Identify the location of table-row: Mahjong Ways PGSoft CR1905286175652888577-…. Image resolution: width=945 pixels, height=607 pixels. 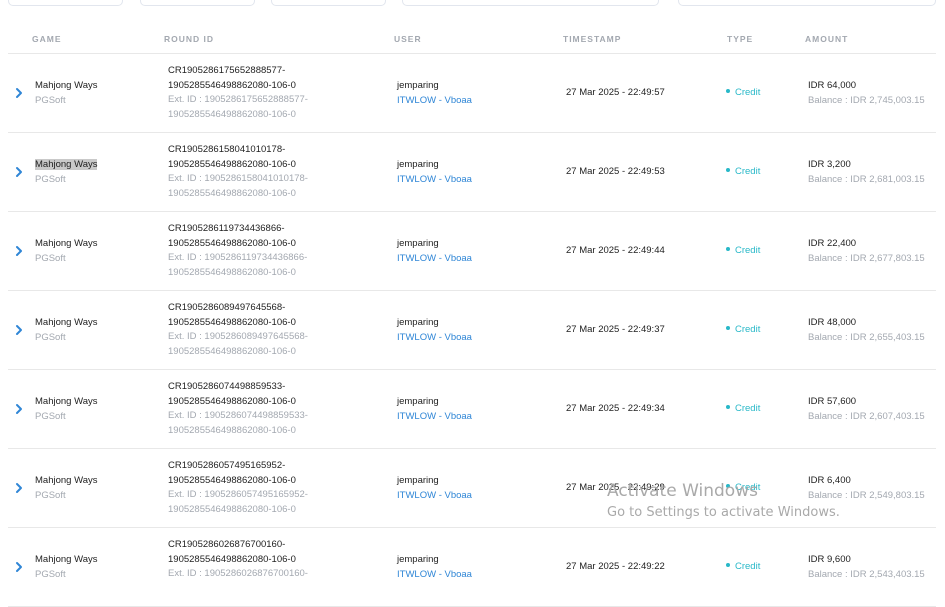
(472, 93).